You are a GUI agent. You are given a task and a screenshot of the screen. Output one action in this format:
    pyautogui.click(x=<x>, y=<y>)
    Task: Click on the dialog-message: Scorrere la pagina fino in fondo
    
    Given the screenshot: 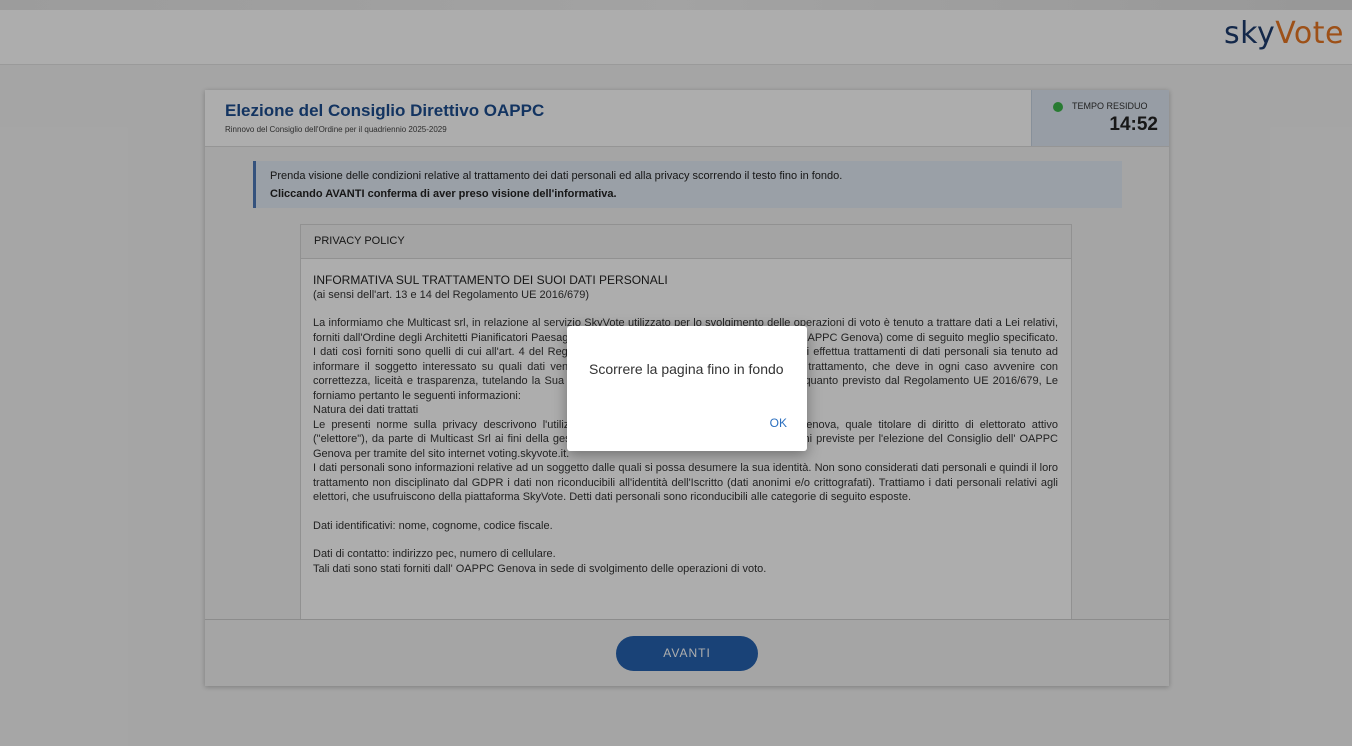 What is the action you would take?
    pyautogui.click(x=686, y=369)
    